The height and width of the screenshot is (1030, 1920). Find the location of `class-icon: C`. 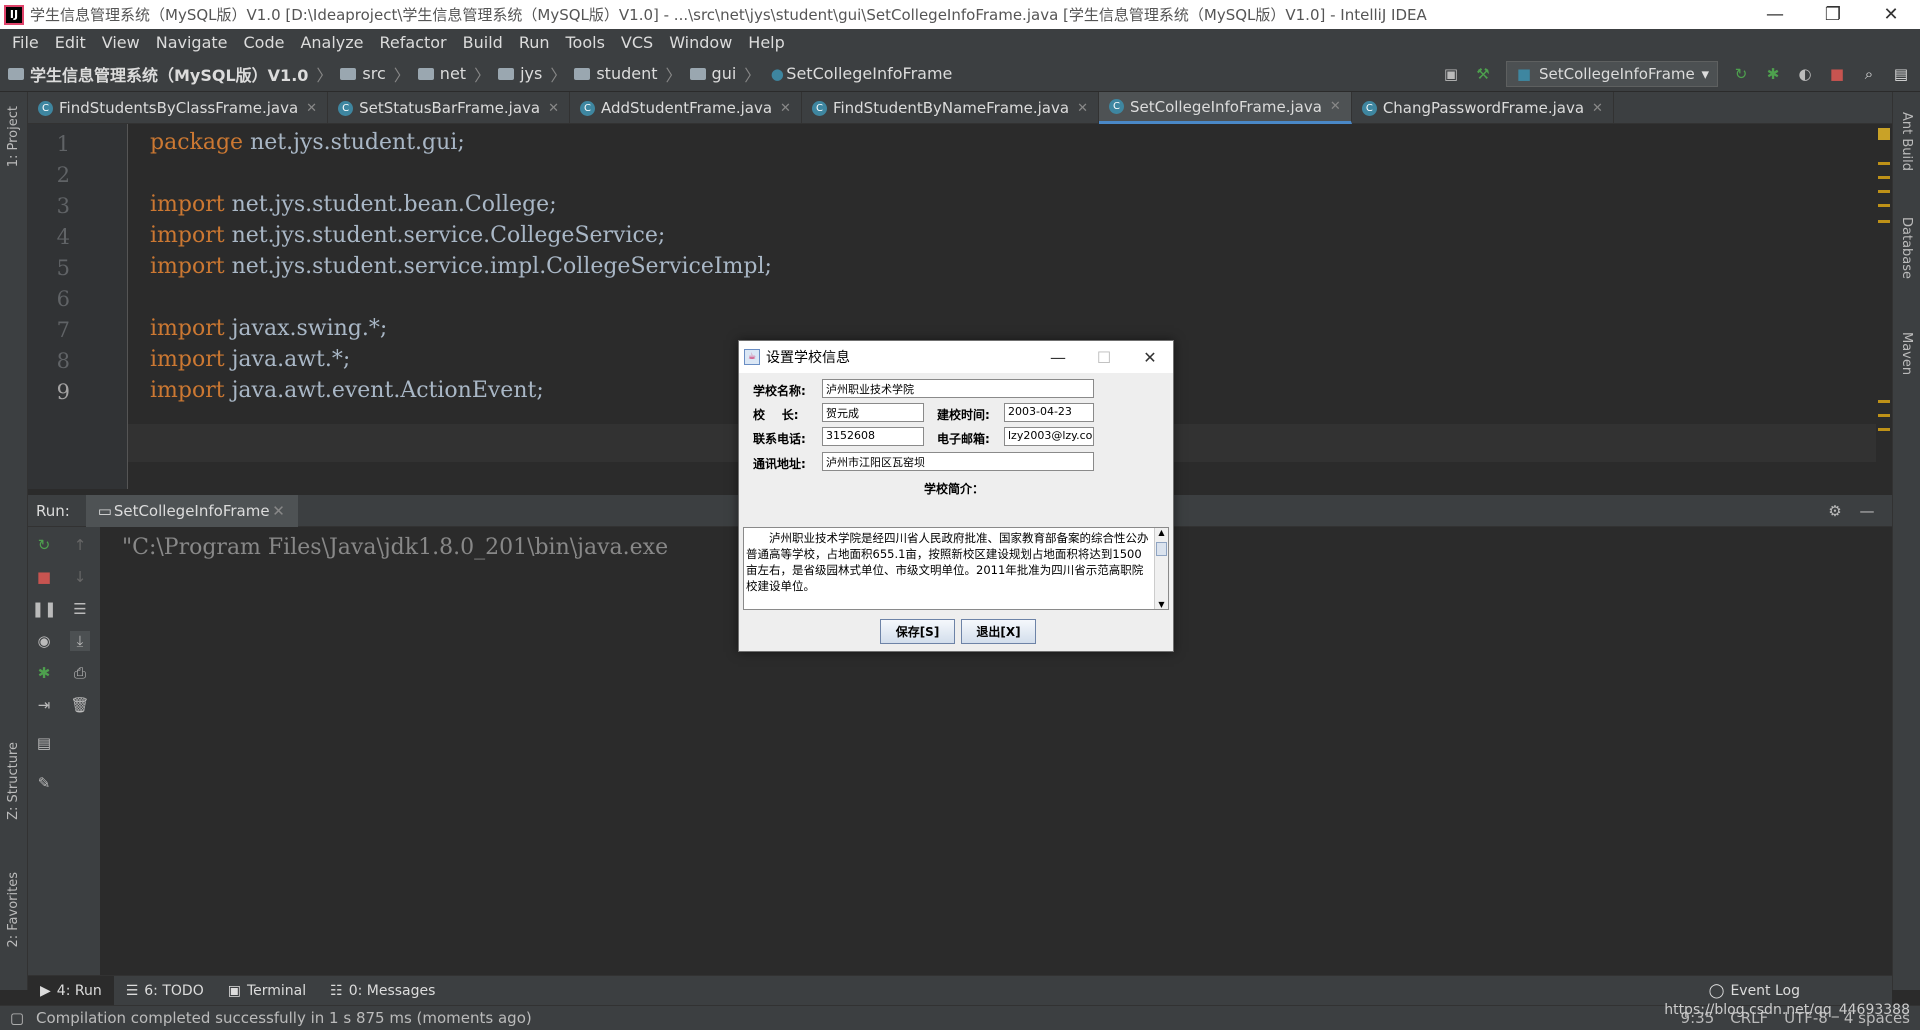

class-icon: C is located at coordinates (346, 108).